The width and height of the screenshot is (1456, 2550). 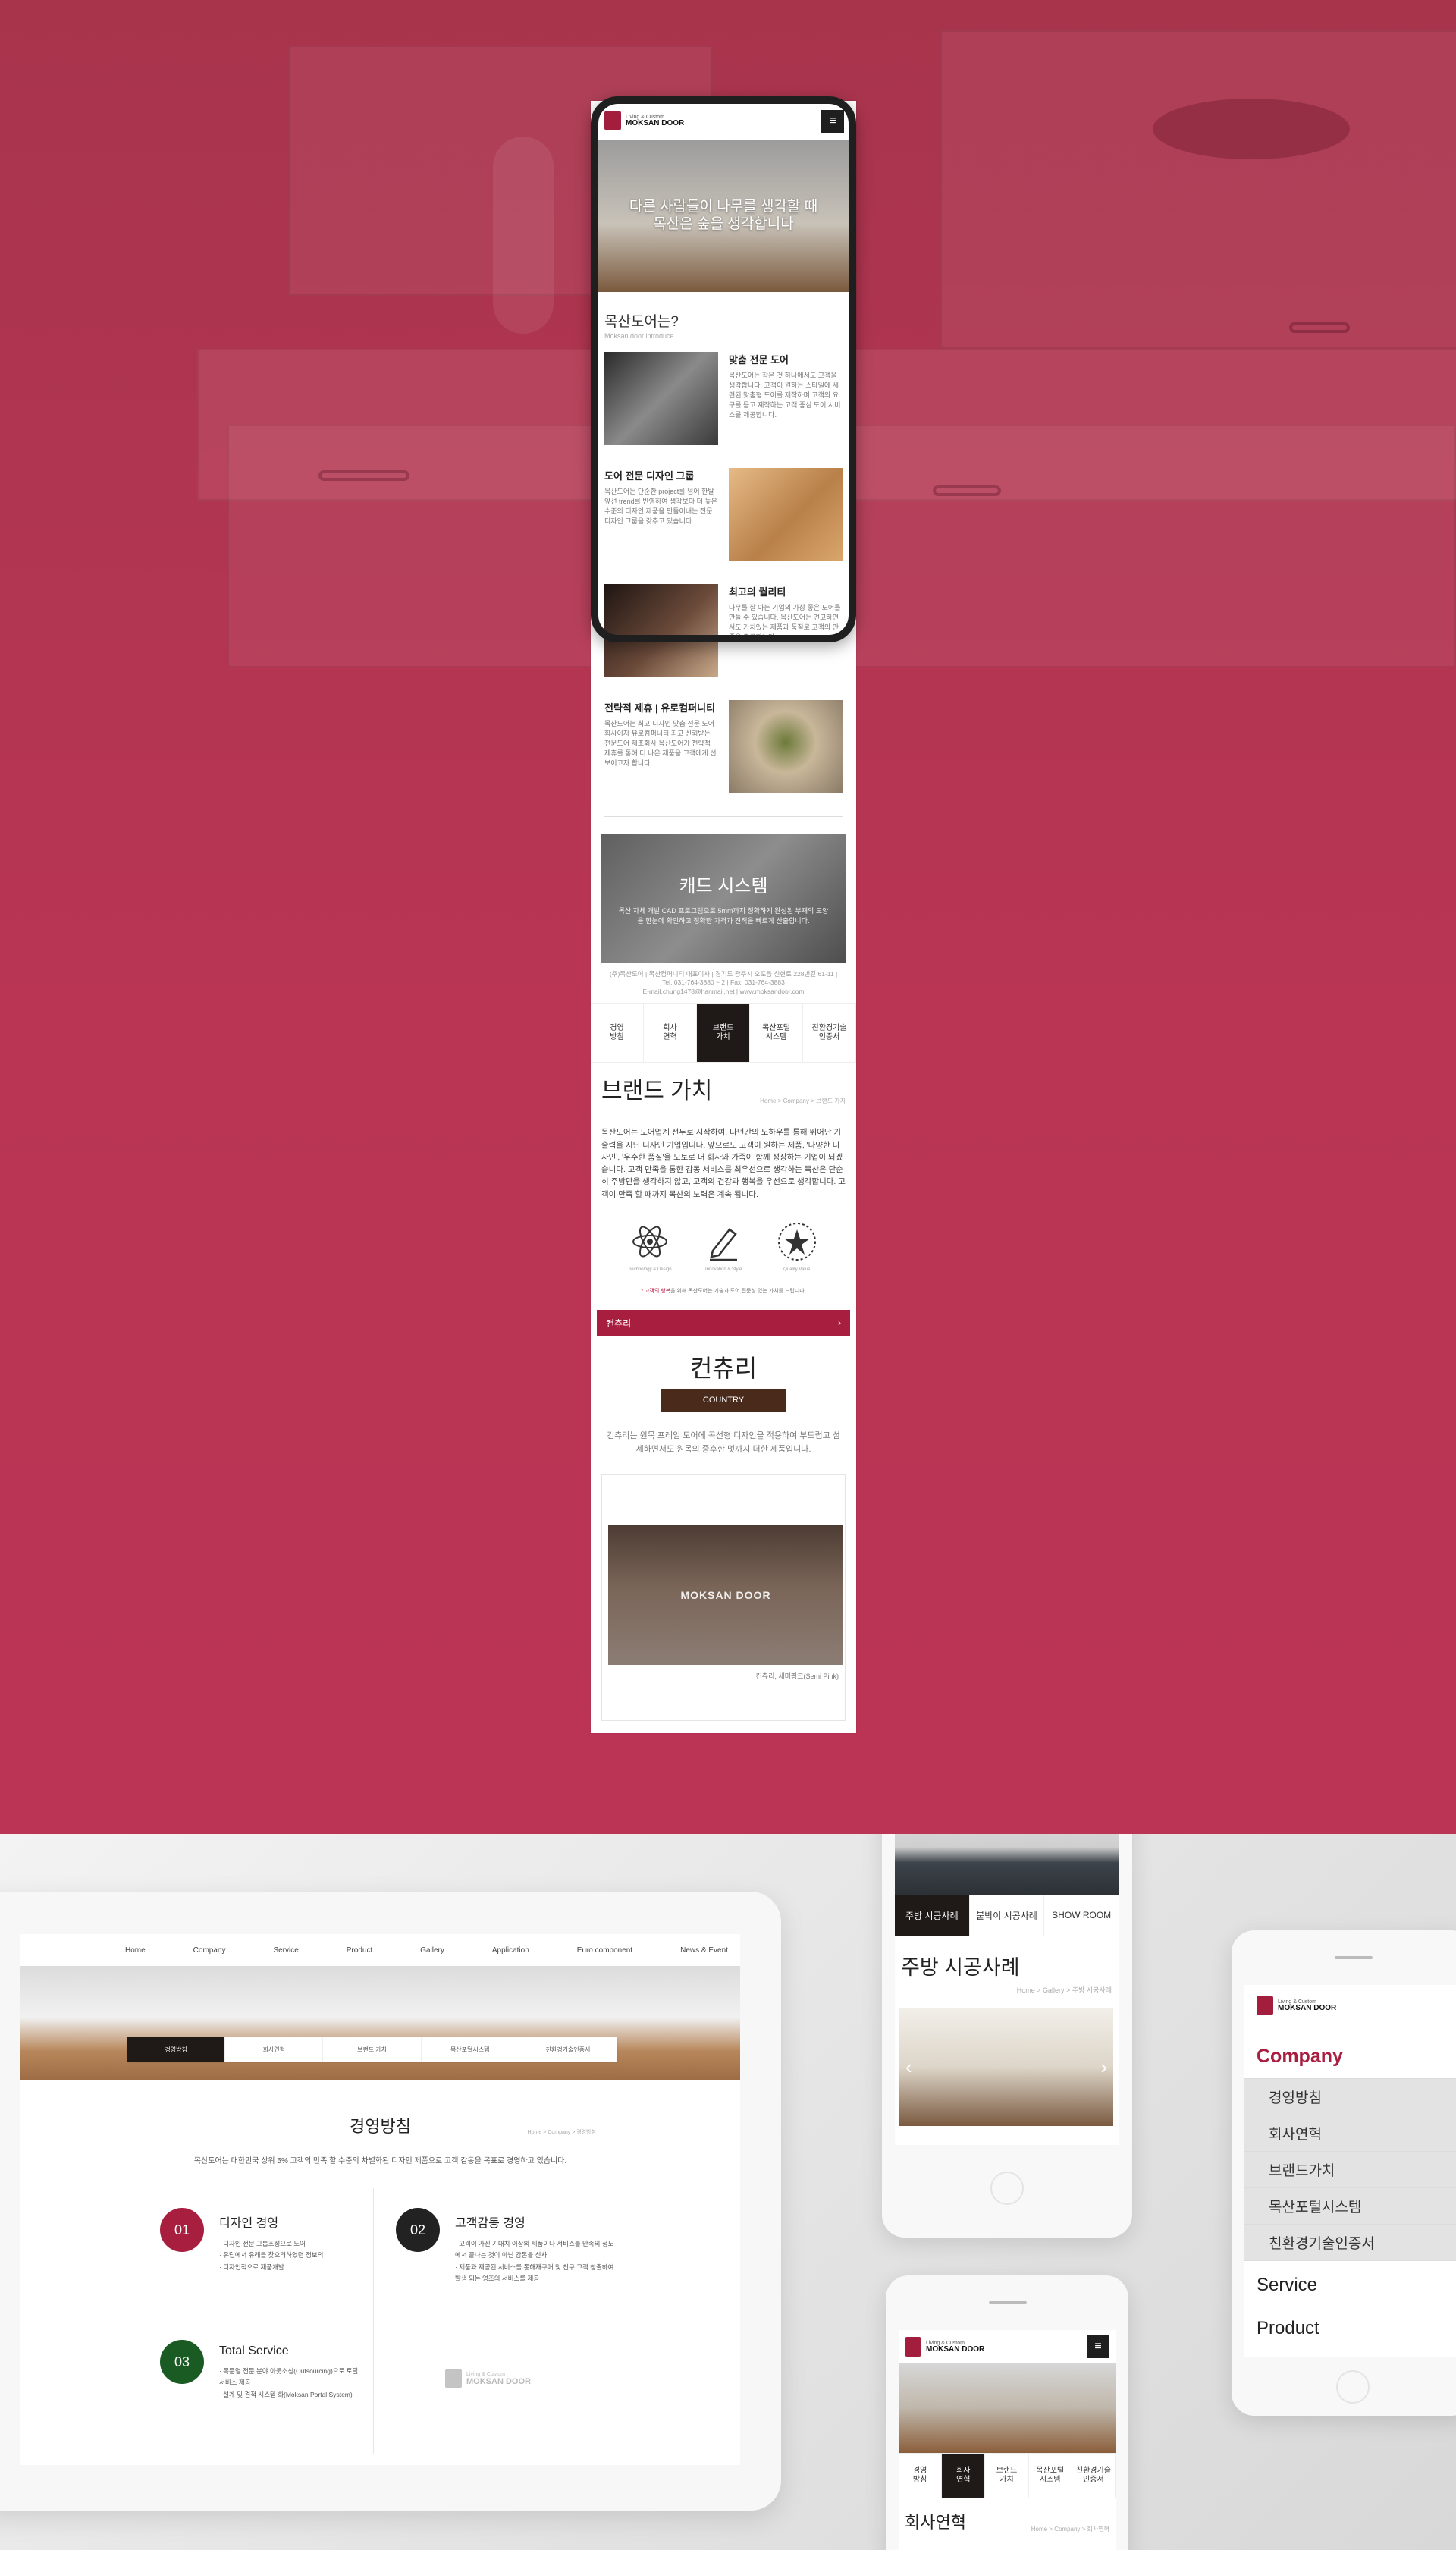 What do you see at coordinates (1007, 1864) in the screenshot?
I see `kitchen-photo` at bounding box center [1007, 1864].